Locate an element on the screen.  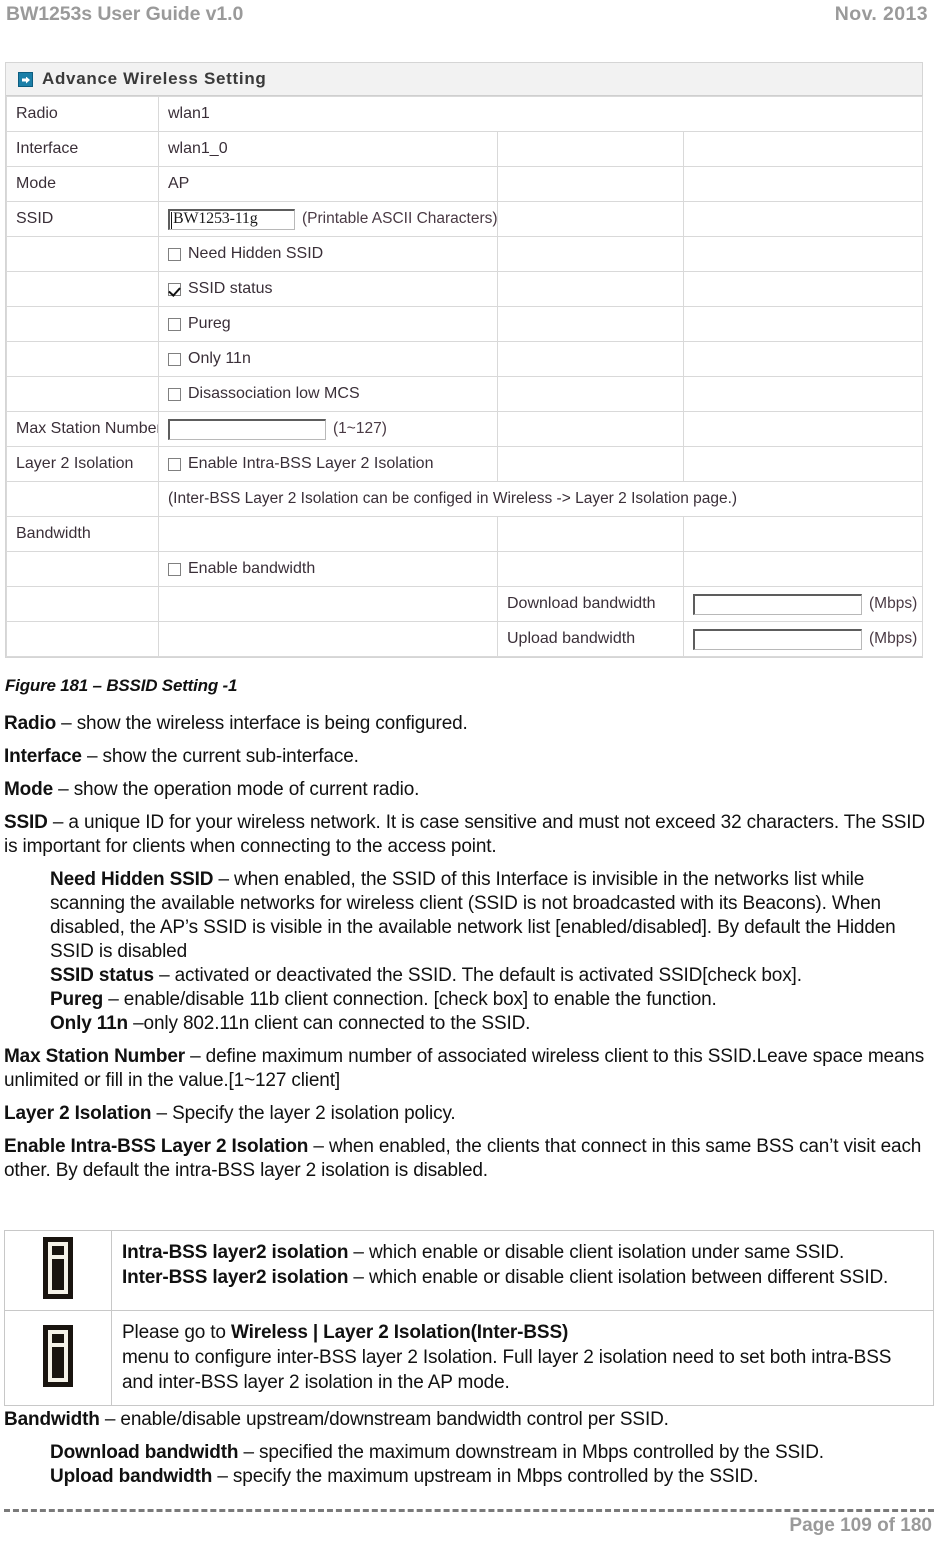
term-intra-bss-layer2: Intra-BSS layer2 isolation is located at coordinates (235, 1252).